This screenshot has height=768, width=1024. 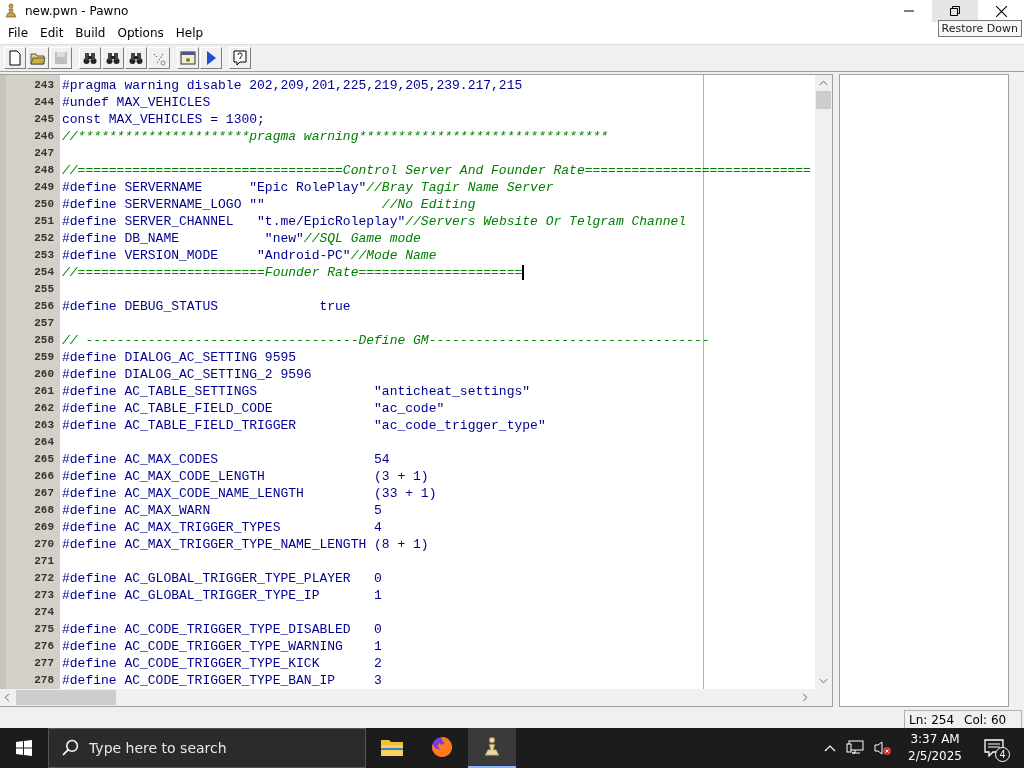 I want to click on code-line: #define AC_GLOBAL_TRIGGER_TYPE_IP 1, so click(x=222, y=595).